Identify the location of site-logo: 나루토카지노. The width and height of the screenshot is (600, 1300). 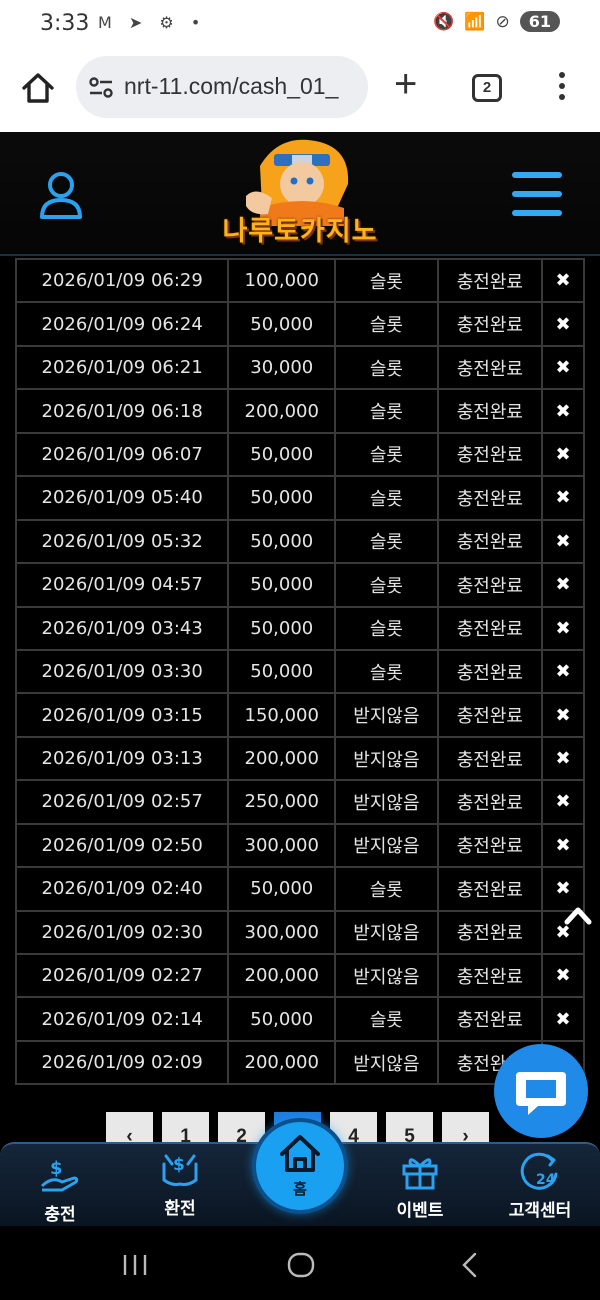
(300, 194).